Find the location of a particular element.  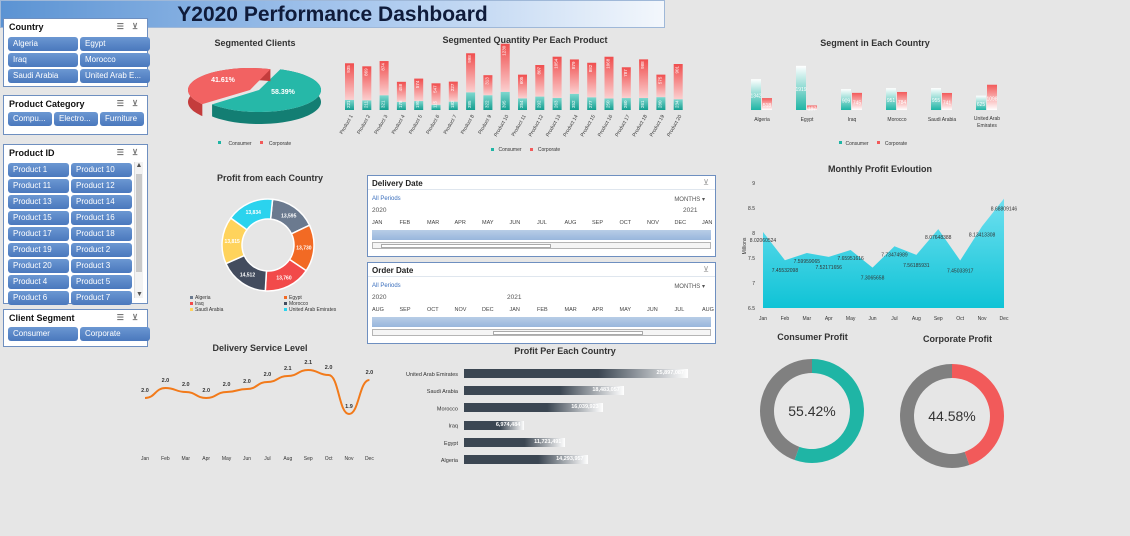

axis-tick-label: Product 15 is located at coordinates (588, 126).